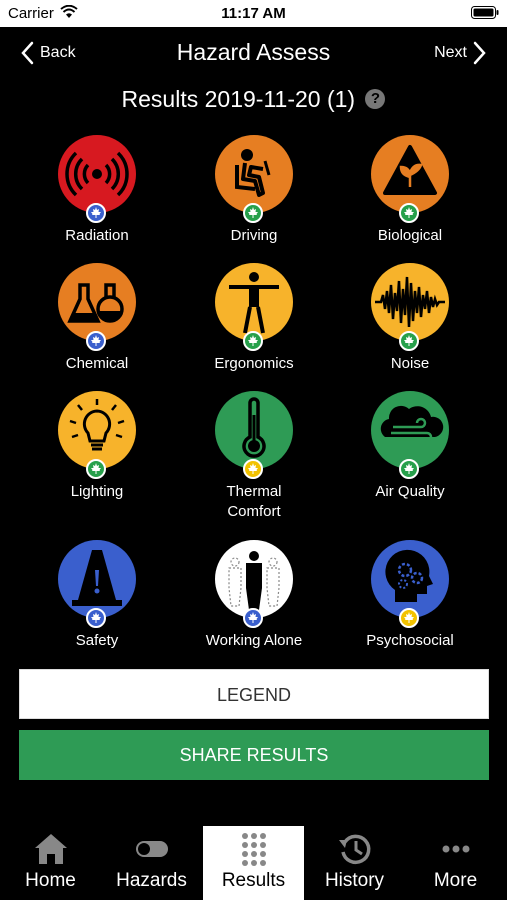 Image resolution: width=507 pixels, height=900 pixels. What do you see at coordinates (254, 235) in the screenshot?
I see `hazard-label: Driving` at bounding box center [254, 235].